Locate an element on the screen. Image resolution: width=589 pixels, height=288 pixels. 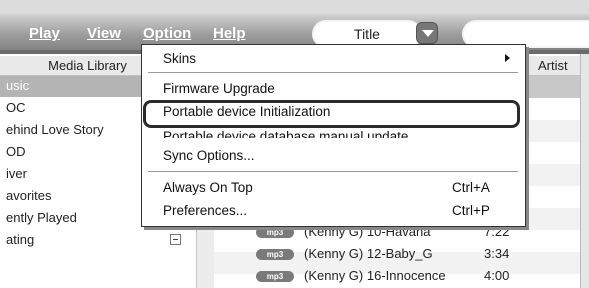
chevron-down-icon is located at coordinates (427, 33).